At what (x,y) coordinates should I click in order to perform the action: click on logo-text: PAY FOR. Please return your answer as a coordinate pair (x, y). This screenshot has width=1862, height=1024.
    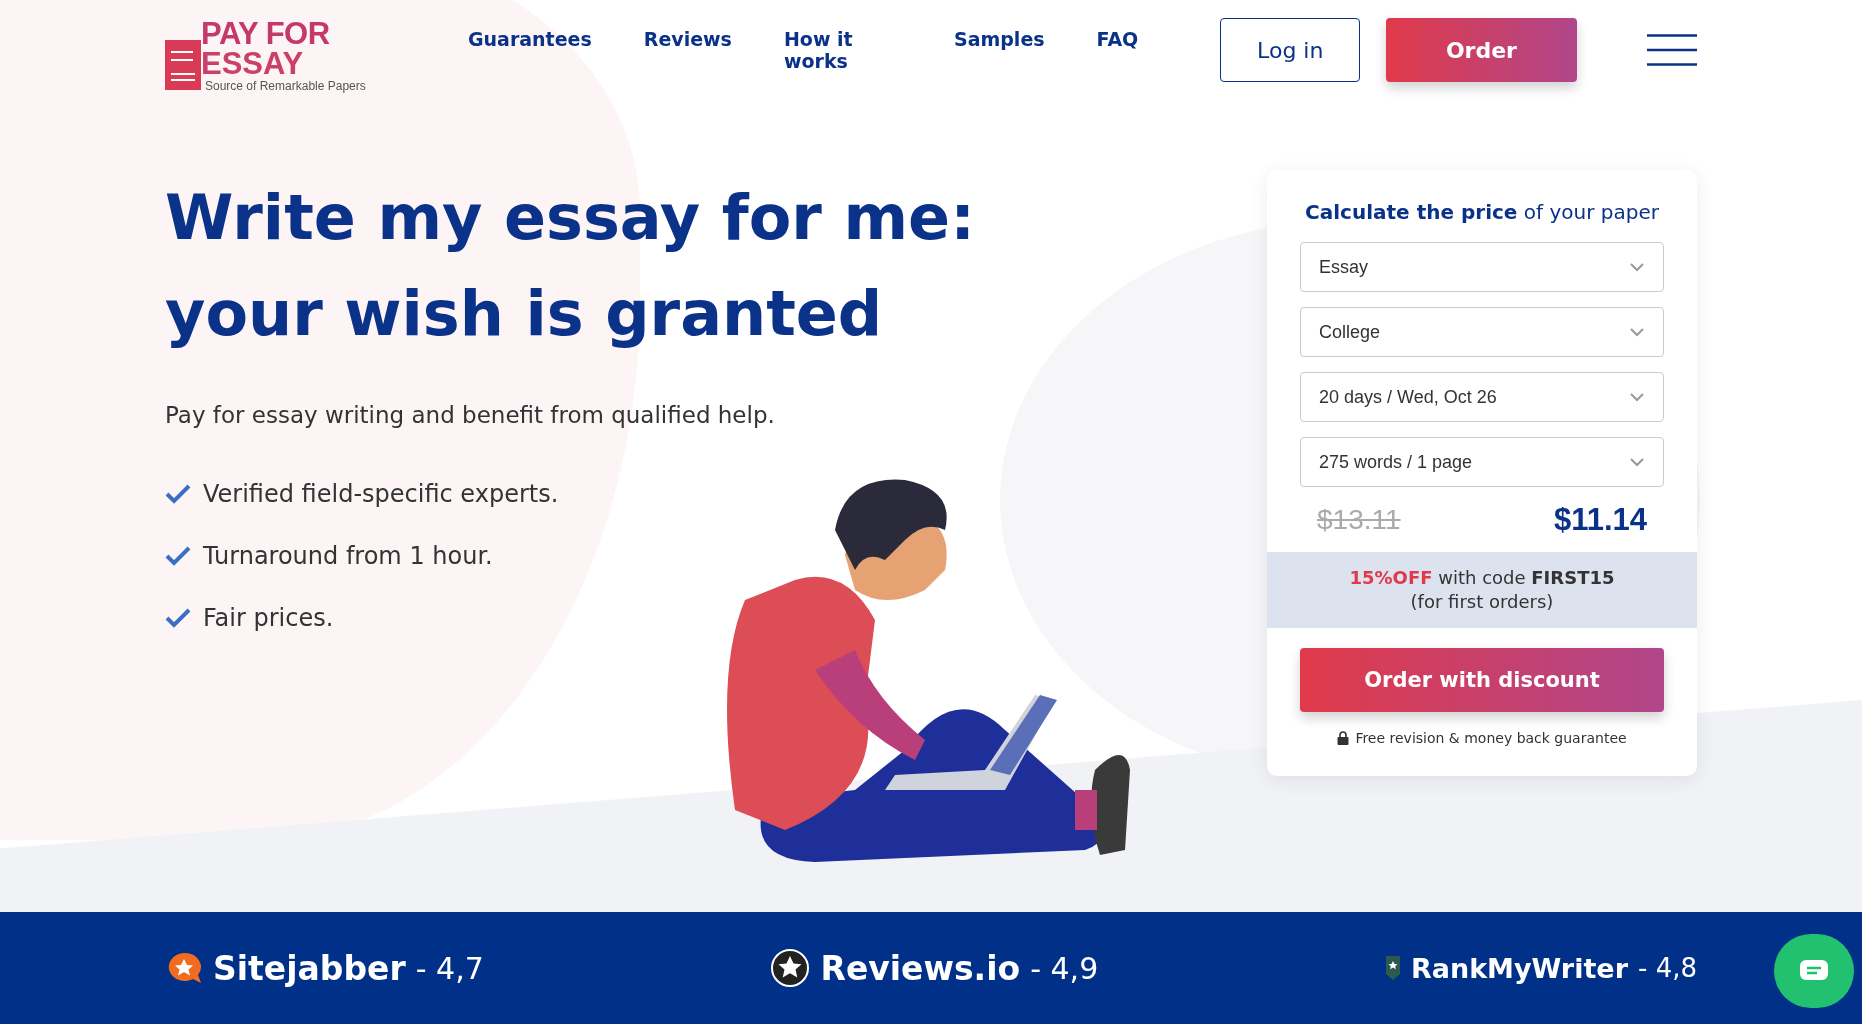
    Looking at the image, I should click on (265, 33).